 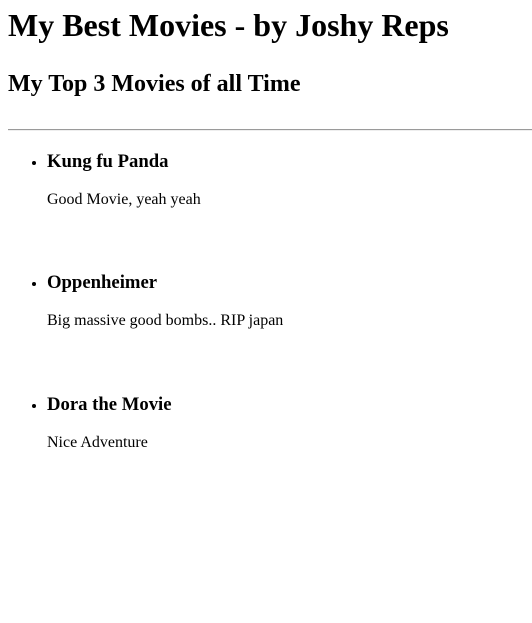 What do you see at coordinates (102, 282) in the screenshot?
I see `movie-title: Oppenheimer` at bounding box center [102, 282].